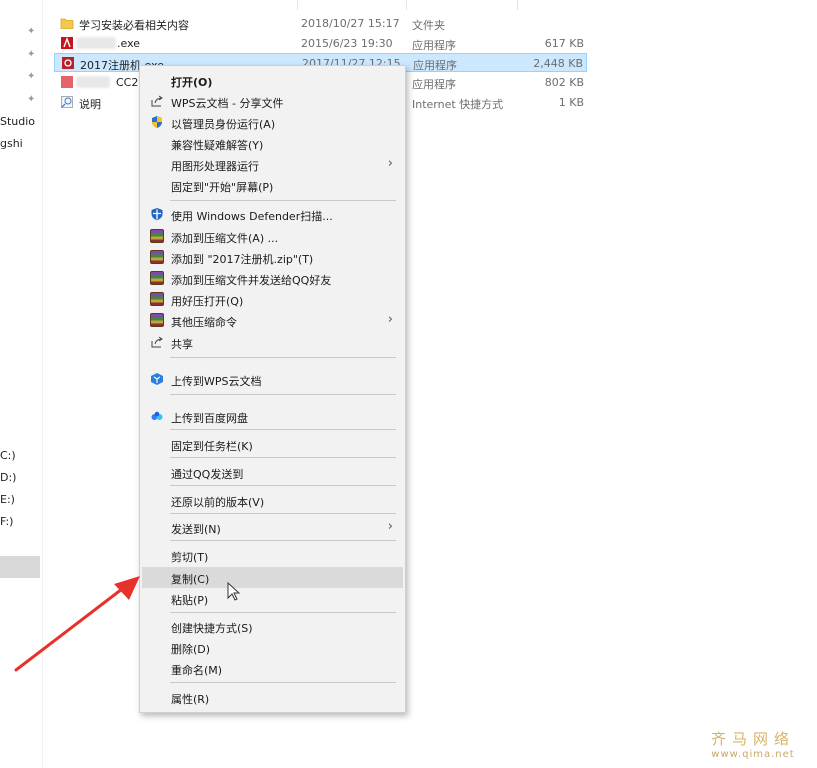  What do you see at coordinates (272, 598) in the screenshot?
I see `menu-item-paste: 粘贴(P)` at bounding box center [272, 598].